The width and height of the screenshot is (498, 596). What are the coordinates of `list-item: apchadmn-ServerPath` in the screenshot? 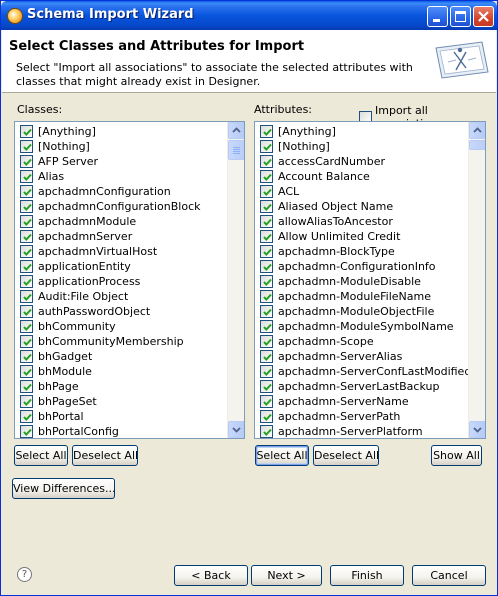 It's located at (362, 416).